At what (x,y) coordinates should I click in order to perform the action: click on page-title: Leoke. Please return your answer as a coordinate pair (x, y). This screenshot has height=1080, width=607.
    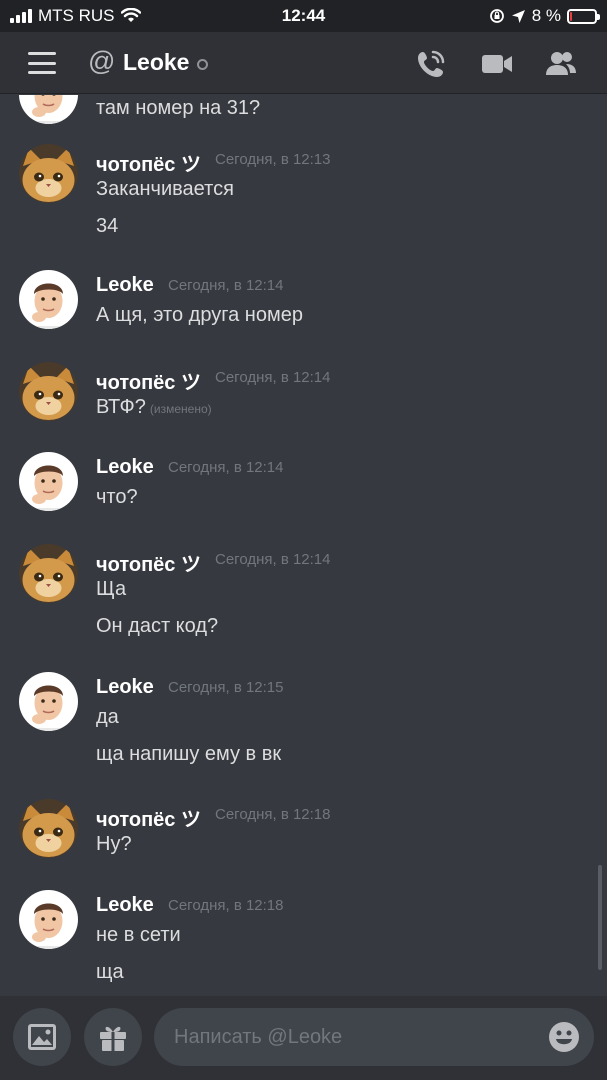
    Looking at the image, I should click on (156, 62).